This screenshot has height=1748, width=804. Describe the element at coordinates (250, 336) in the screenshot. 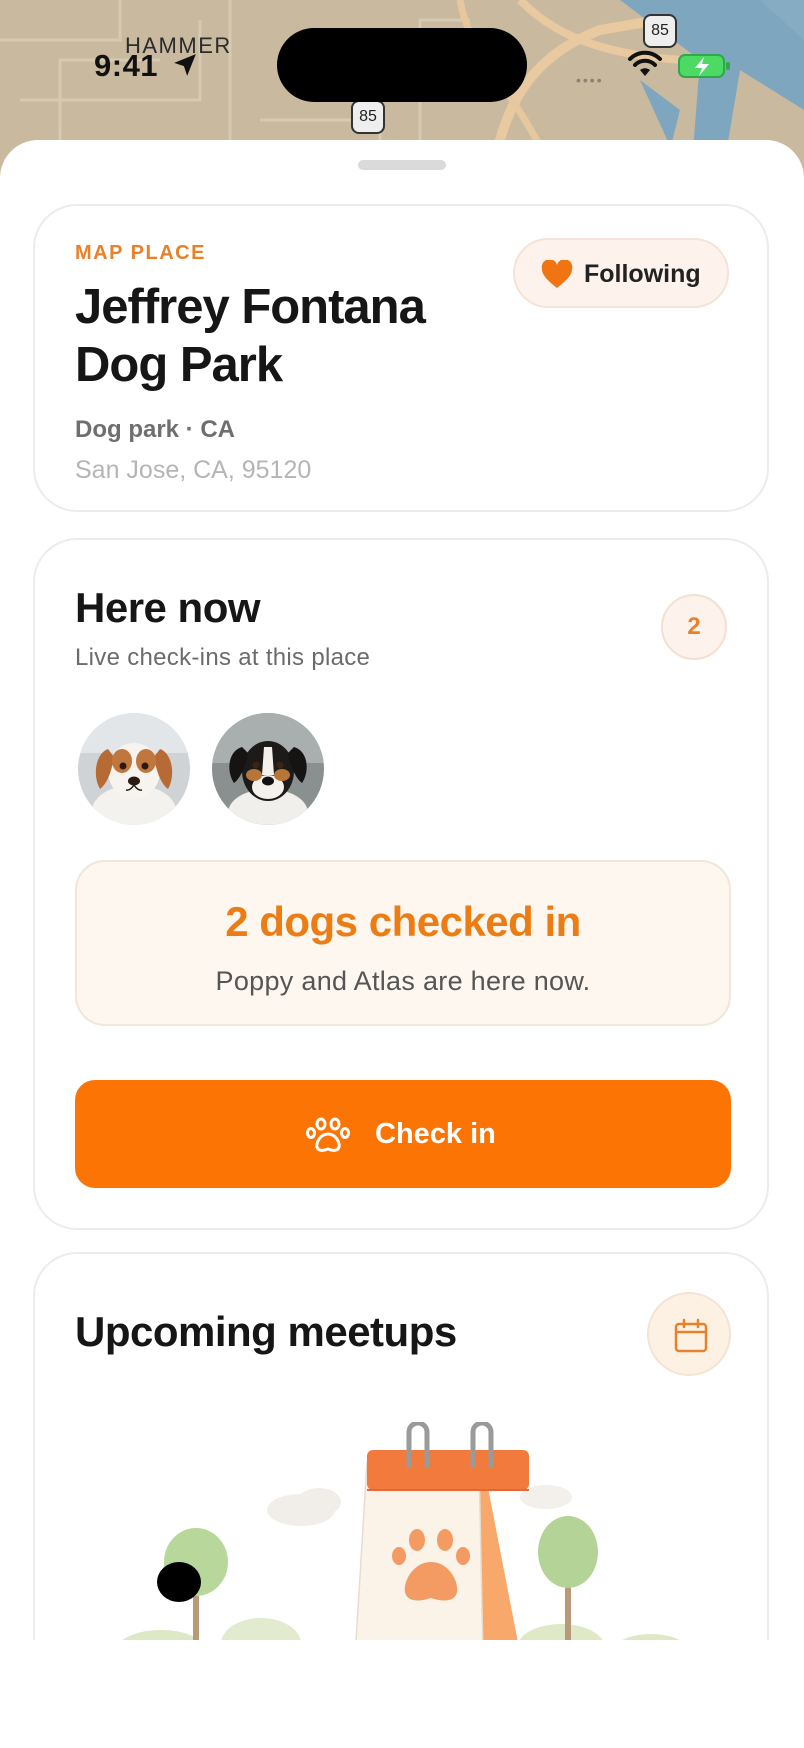

I see `place-name: Jeffrey Fontana Dog Park` at that location.